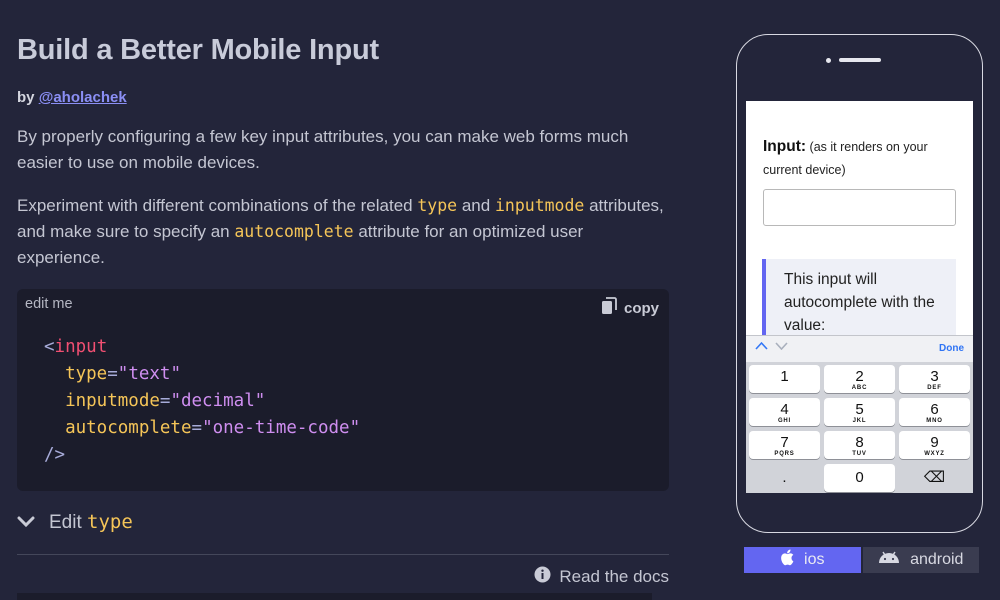  What do you see at coordinates (889, 560) in the screenshot?
I see `android-icon` at bounding box center [889, 560].